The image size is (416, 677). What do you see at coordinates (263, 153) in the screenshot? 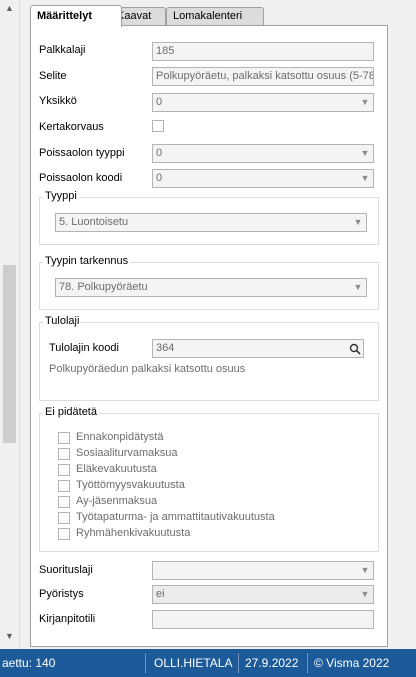
I see `poissaolon-tyyppi-select: 0 ▼` at bounding box center [263, 153].